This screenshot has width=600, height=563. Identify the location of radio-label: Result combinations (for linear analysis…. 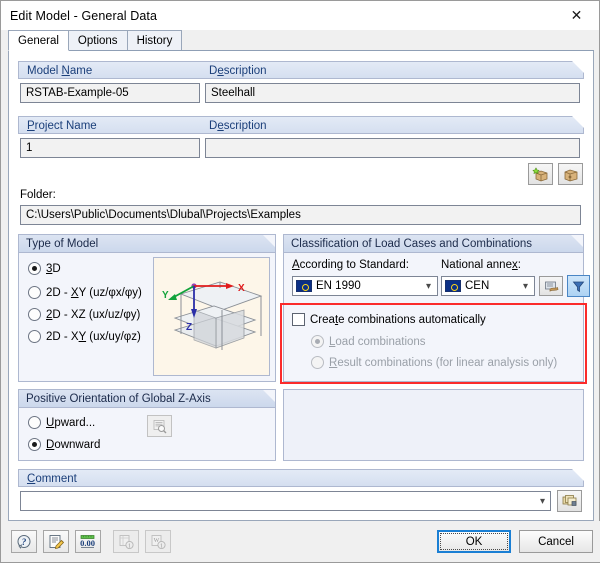
(443, 362).